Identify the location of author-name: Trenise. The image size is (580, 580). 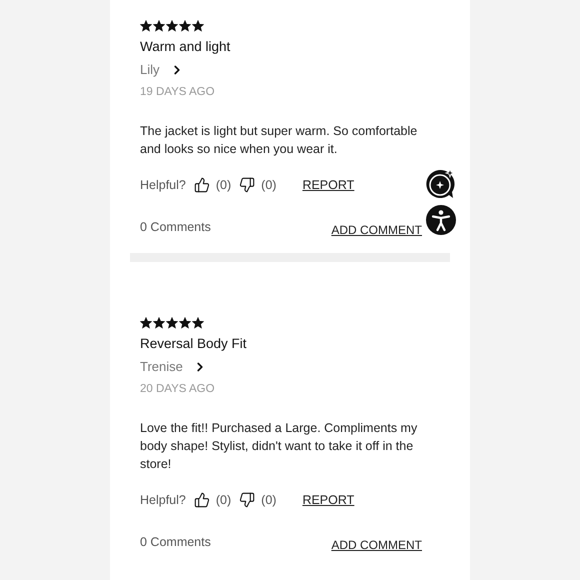
(161, 367).